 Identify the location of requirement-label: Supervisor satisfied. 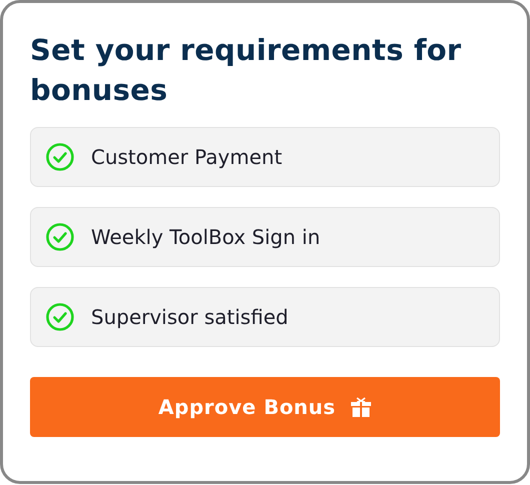
(189, 317).